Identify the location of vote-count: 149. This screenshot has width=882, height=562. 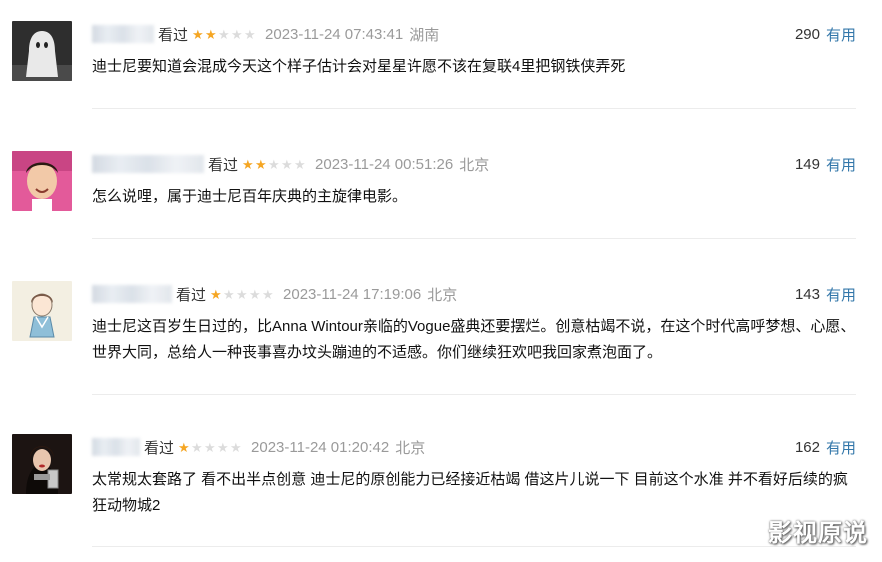
(807, 164).